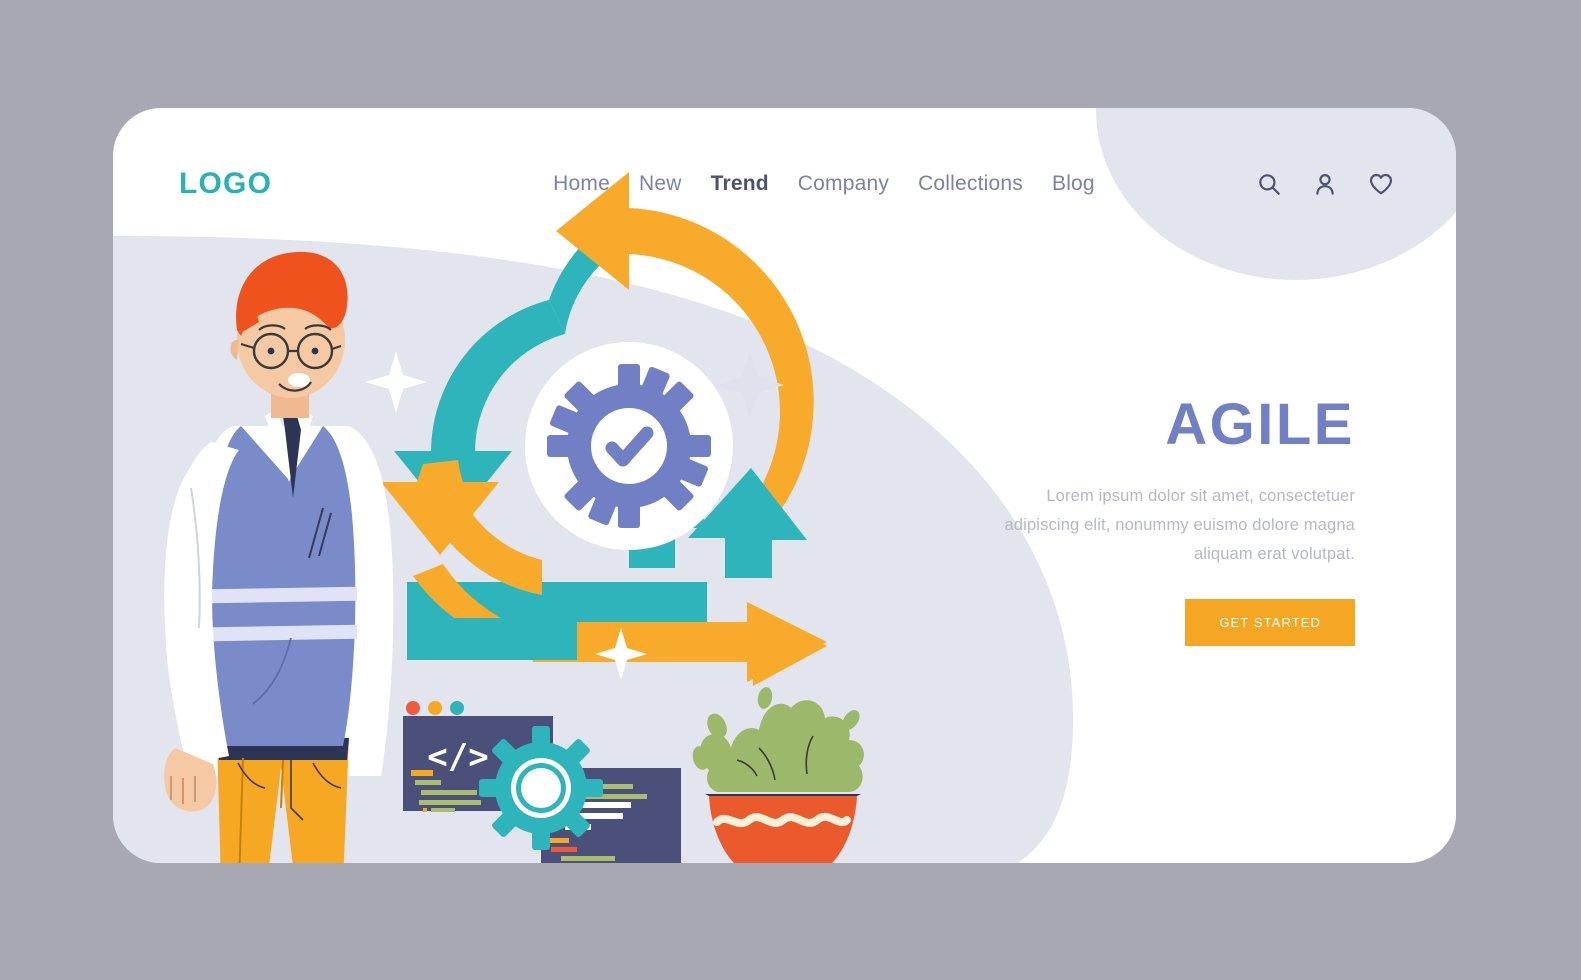 Image resolution: width=1581 pixels, height=980 pixels. I want to click on user-icon, so click(1325, 184).